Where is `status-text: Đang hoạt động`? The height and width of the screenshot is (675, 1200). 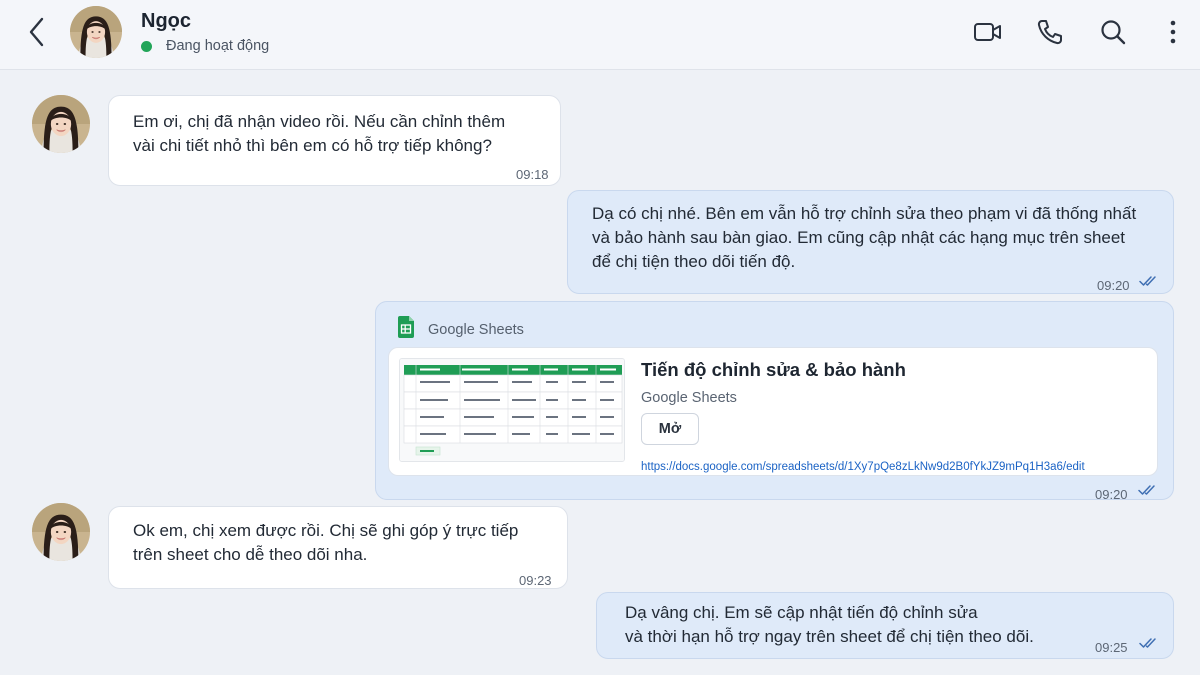
status-text: Đang hoạt động is located at coordinates (218, 46).